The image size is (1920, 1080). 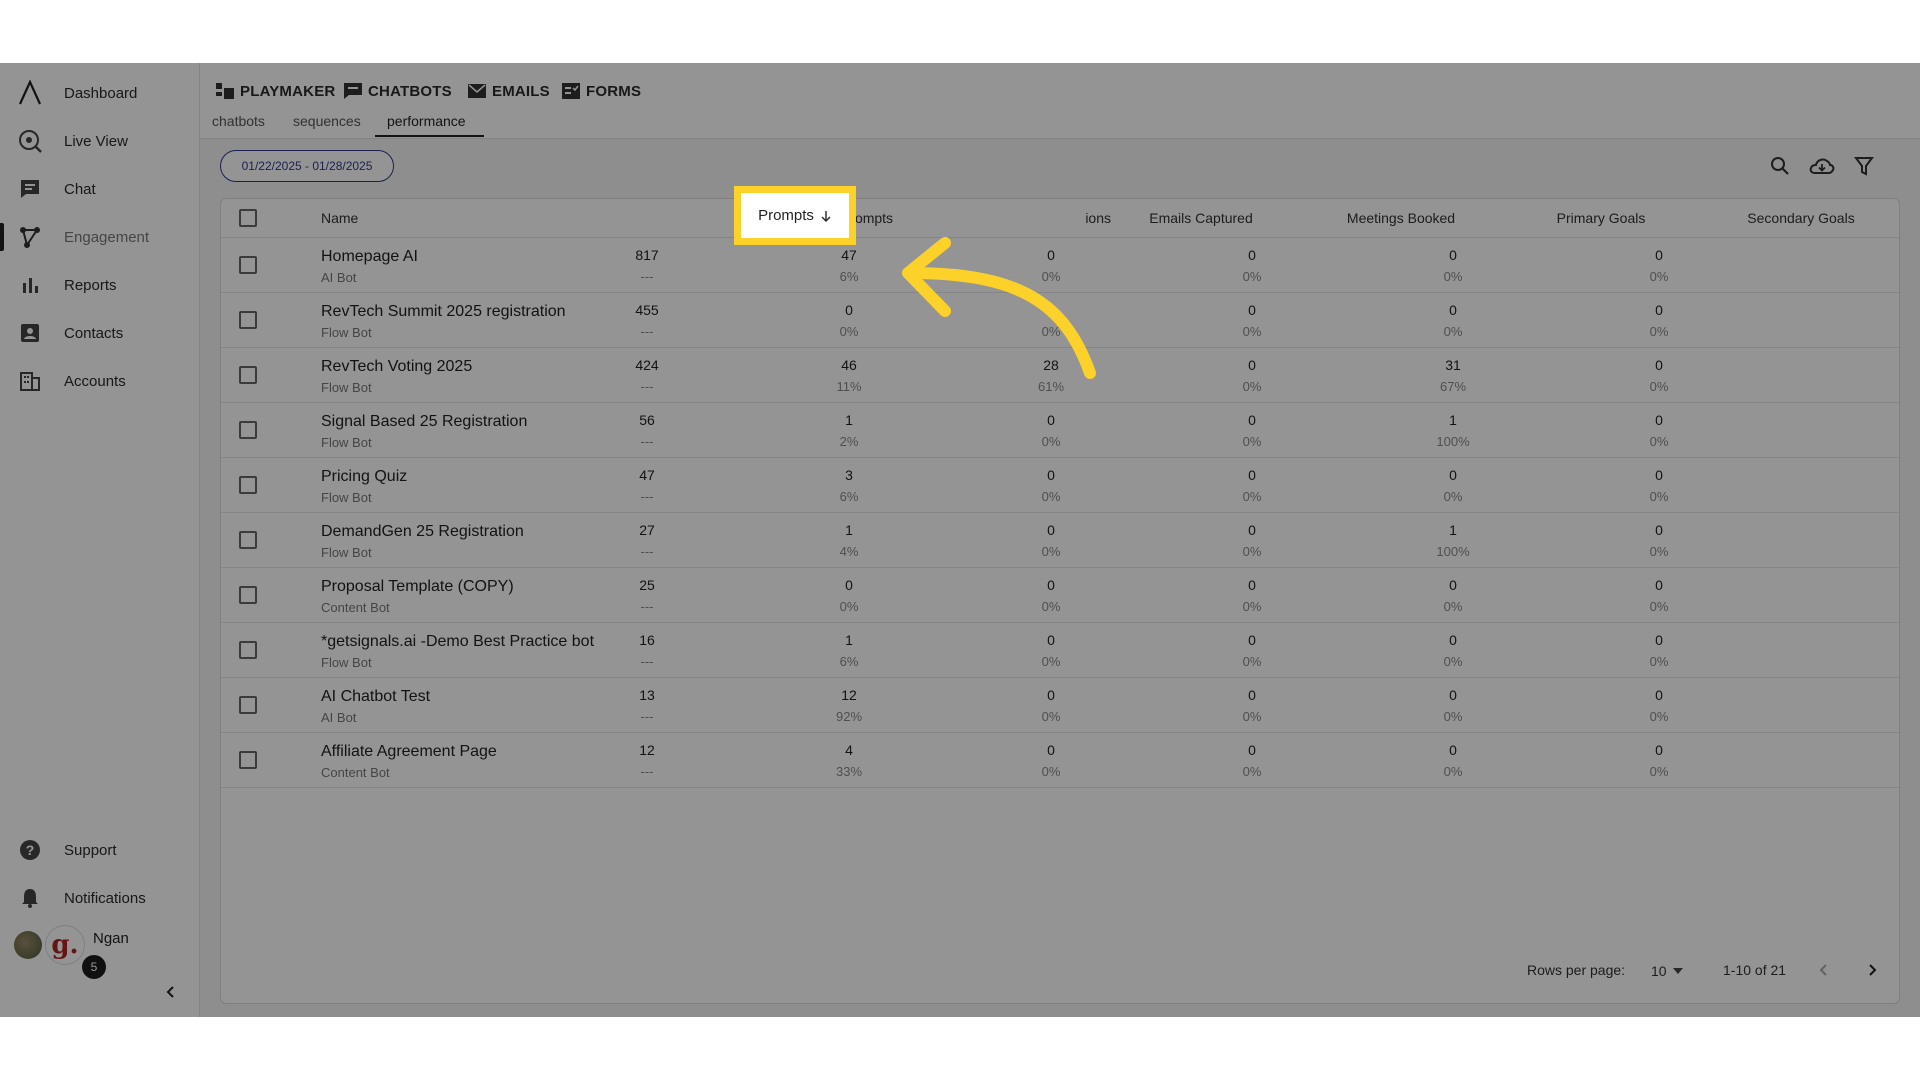 What do you see at coordinates (369, 257) in the screenshot?
I see `bot-name: Homepage AI` at bounding box center [369, 257].